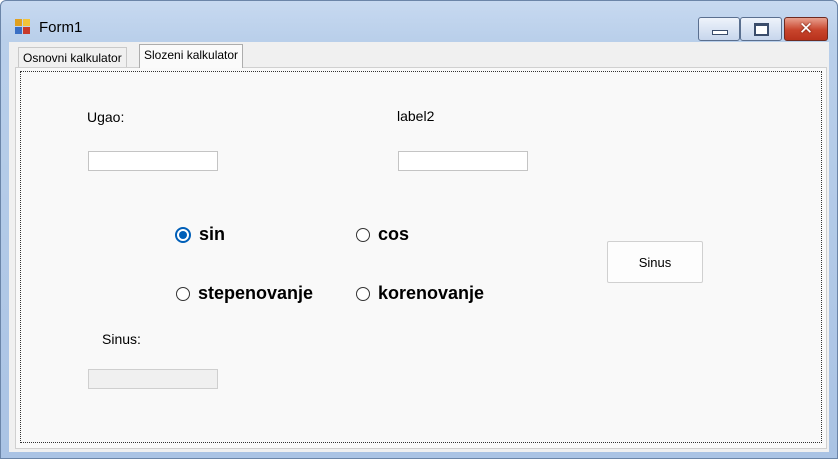 The image size is (838, 459). What do you see at coordinates (153, 379) in the screenshot?
I see `sinus-result-field` at bounding box center [153, 379].